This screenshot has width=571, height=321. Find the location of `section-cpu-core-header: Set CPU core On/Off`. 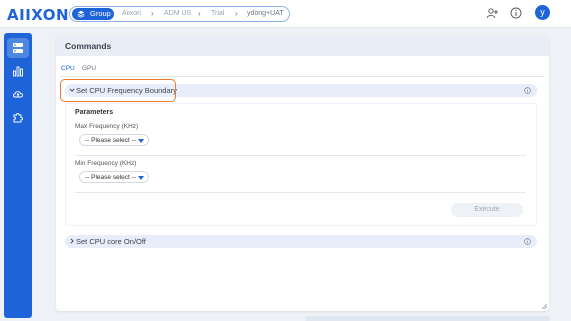

section-cpu-core-header: Set CPU core On/Off is located at coordinates (301, 241).